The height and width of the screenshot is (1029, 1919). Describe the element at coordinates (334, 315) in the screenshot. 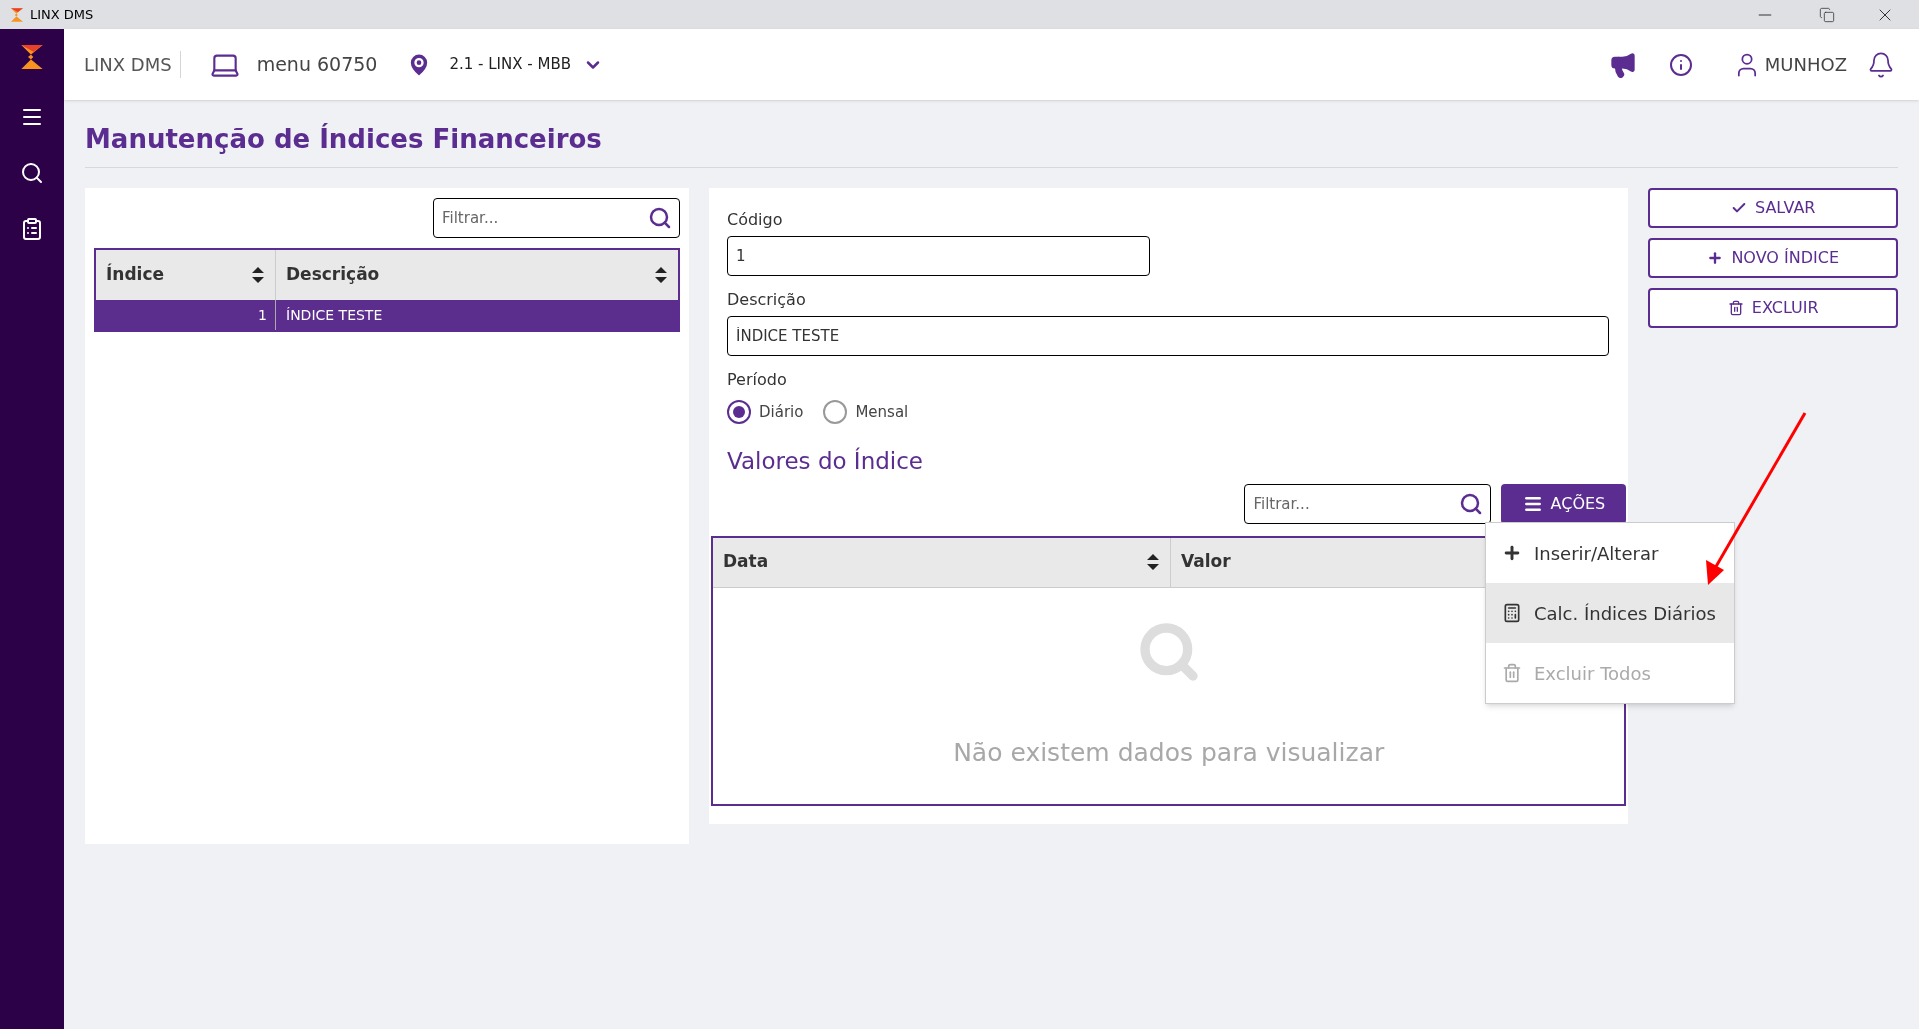

I see `table-cell-text: ÍNDICE TESTE` at that location.